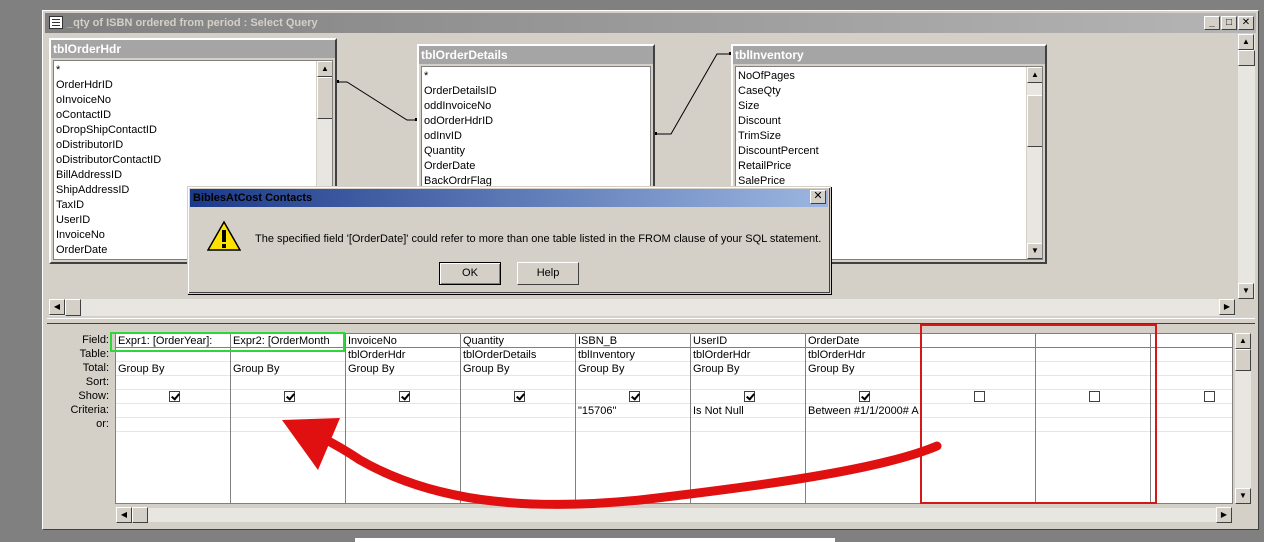 This screenshot has width=1264, height=542. What do you see at coordinates (818, 197) in the screenshot?
I see `dialog-close-button: ✕` at bounding box center [818, 197].